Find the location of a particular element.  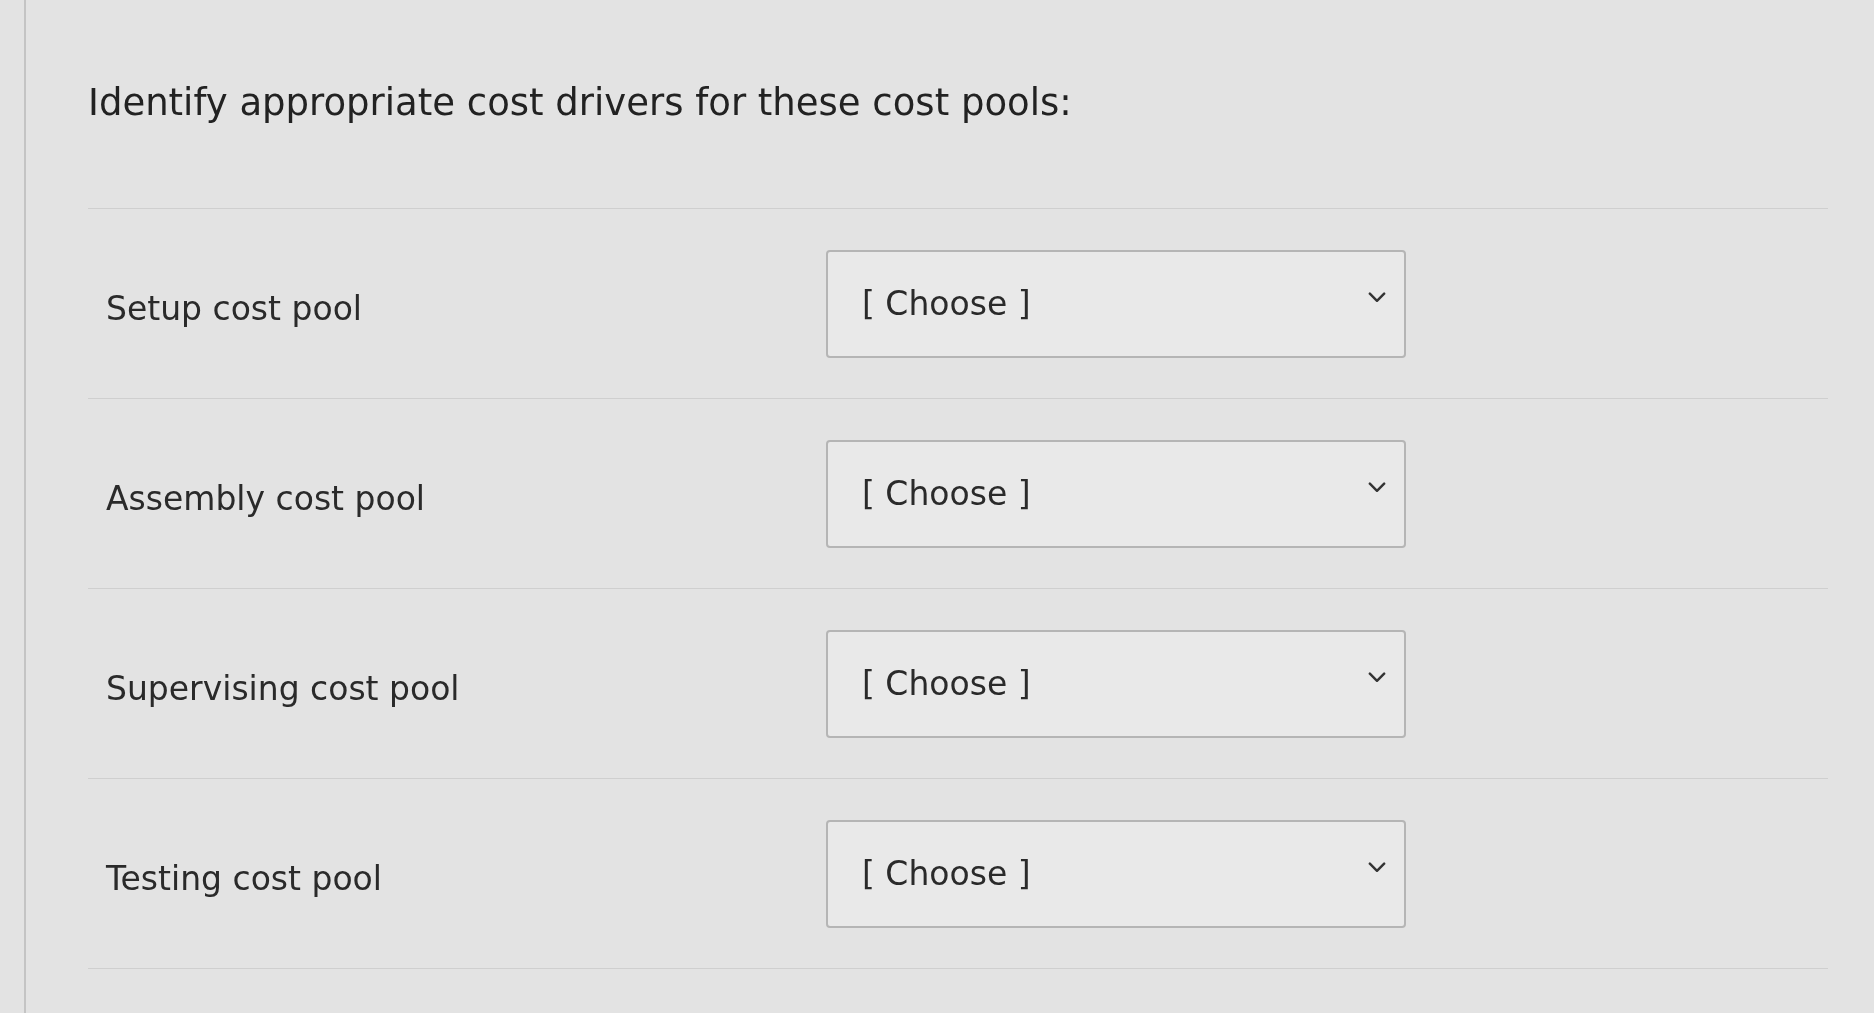

cost-pool-label: Assembly cost pool is located at coordinates (266, 498).